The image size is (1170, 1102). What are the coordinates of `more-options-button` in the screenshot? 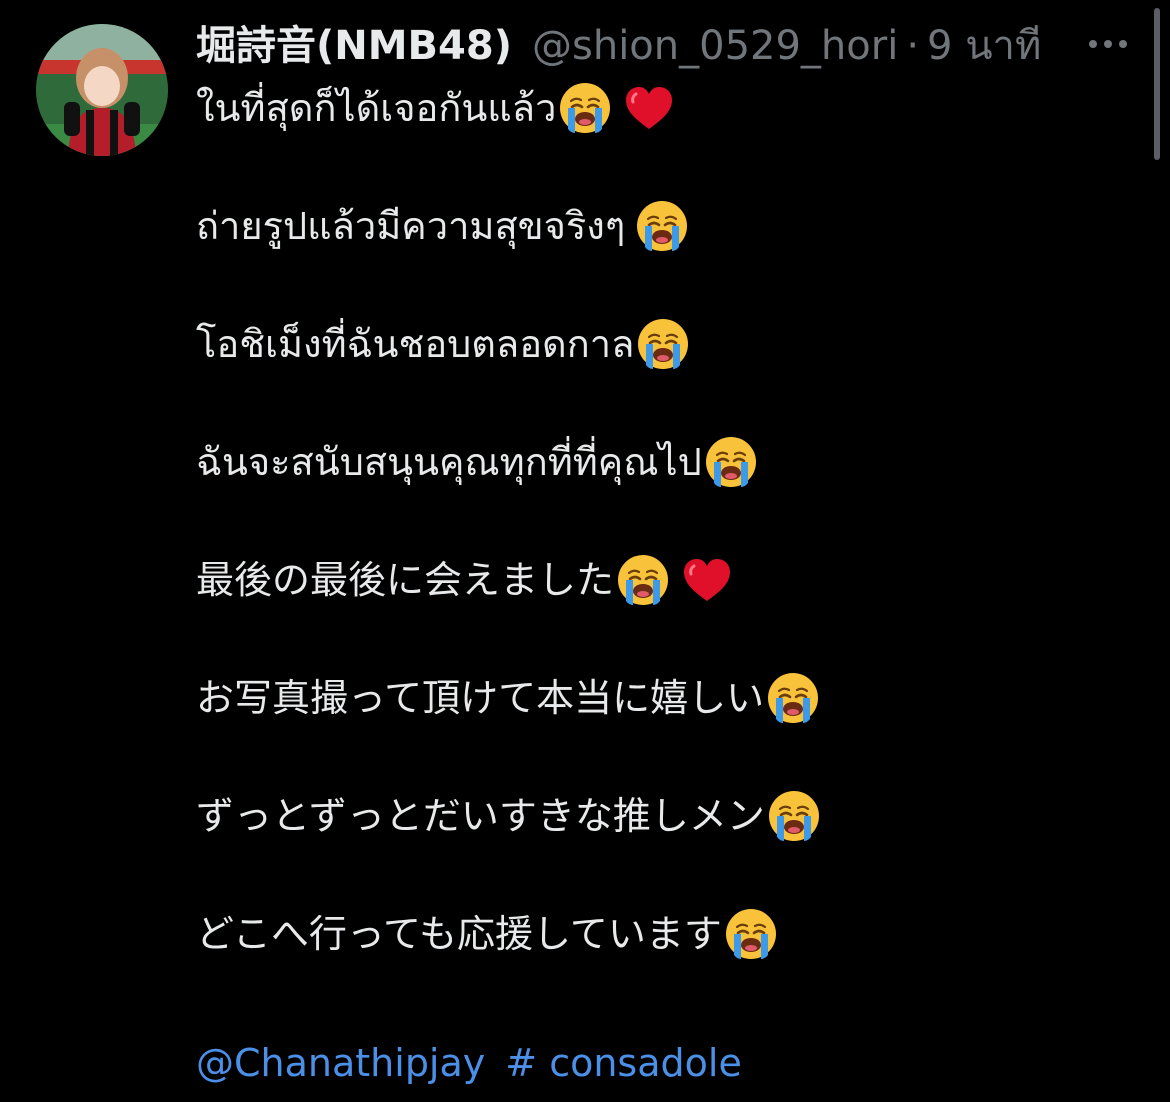 It's located at (1108, 44).